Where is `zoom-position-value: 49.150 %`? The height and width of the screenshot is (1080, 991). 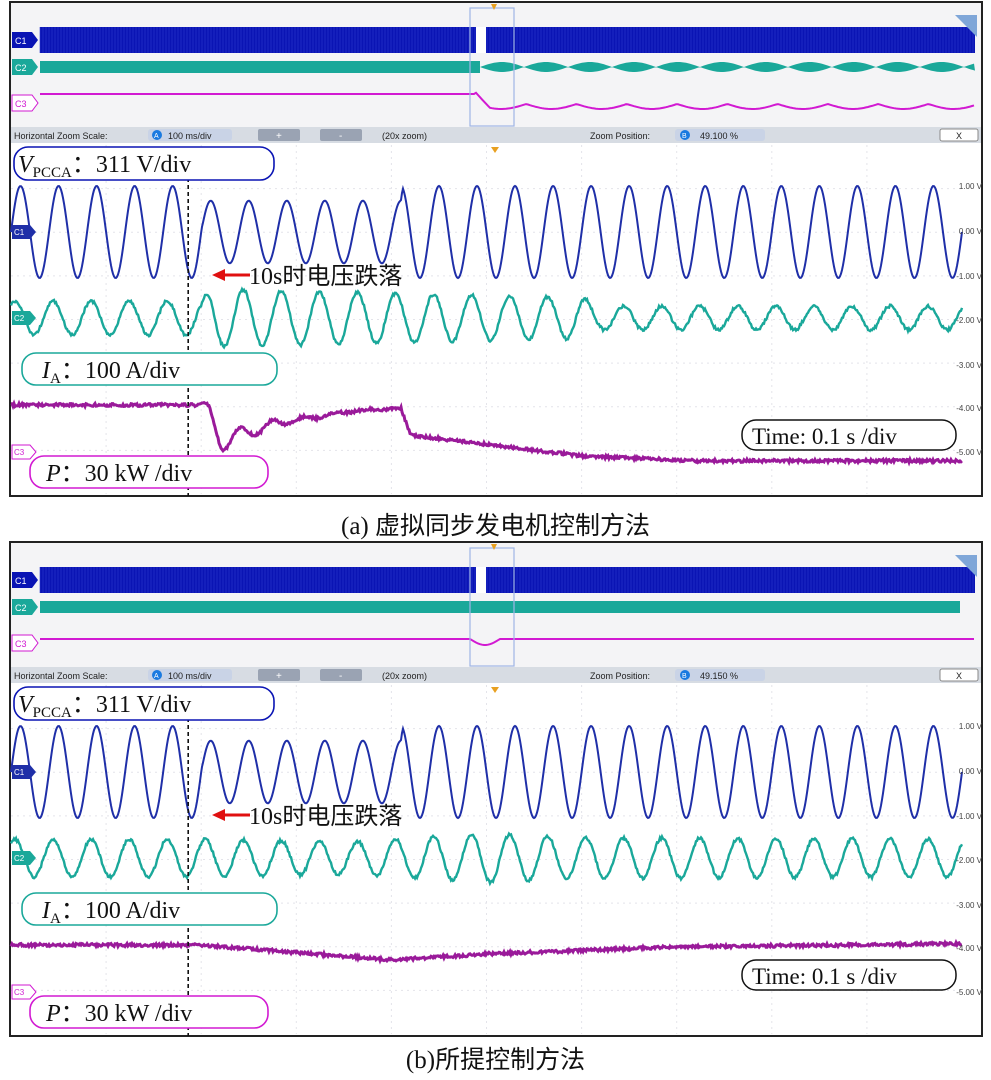
zoom-position-value: 49.150 % is located at coordinates (719, 676).